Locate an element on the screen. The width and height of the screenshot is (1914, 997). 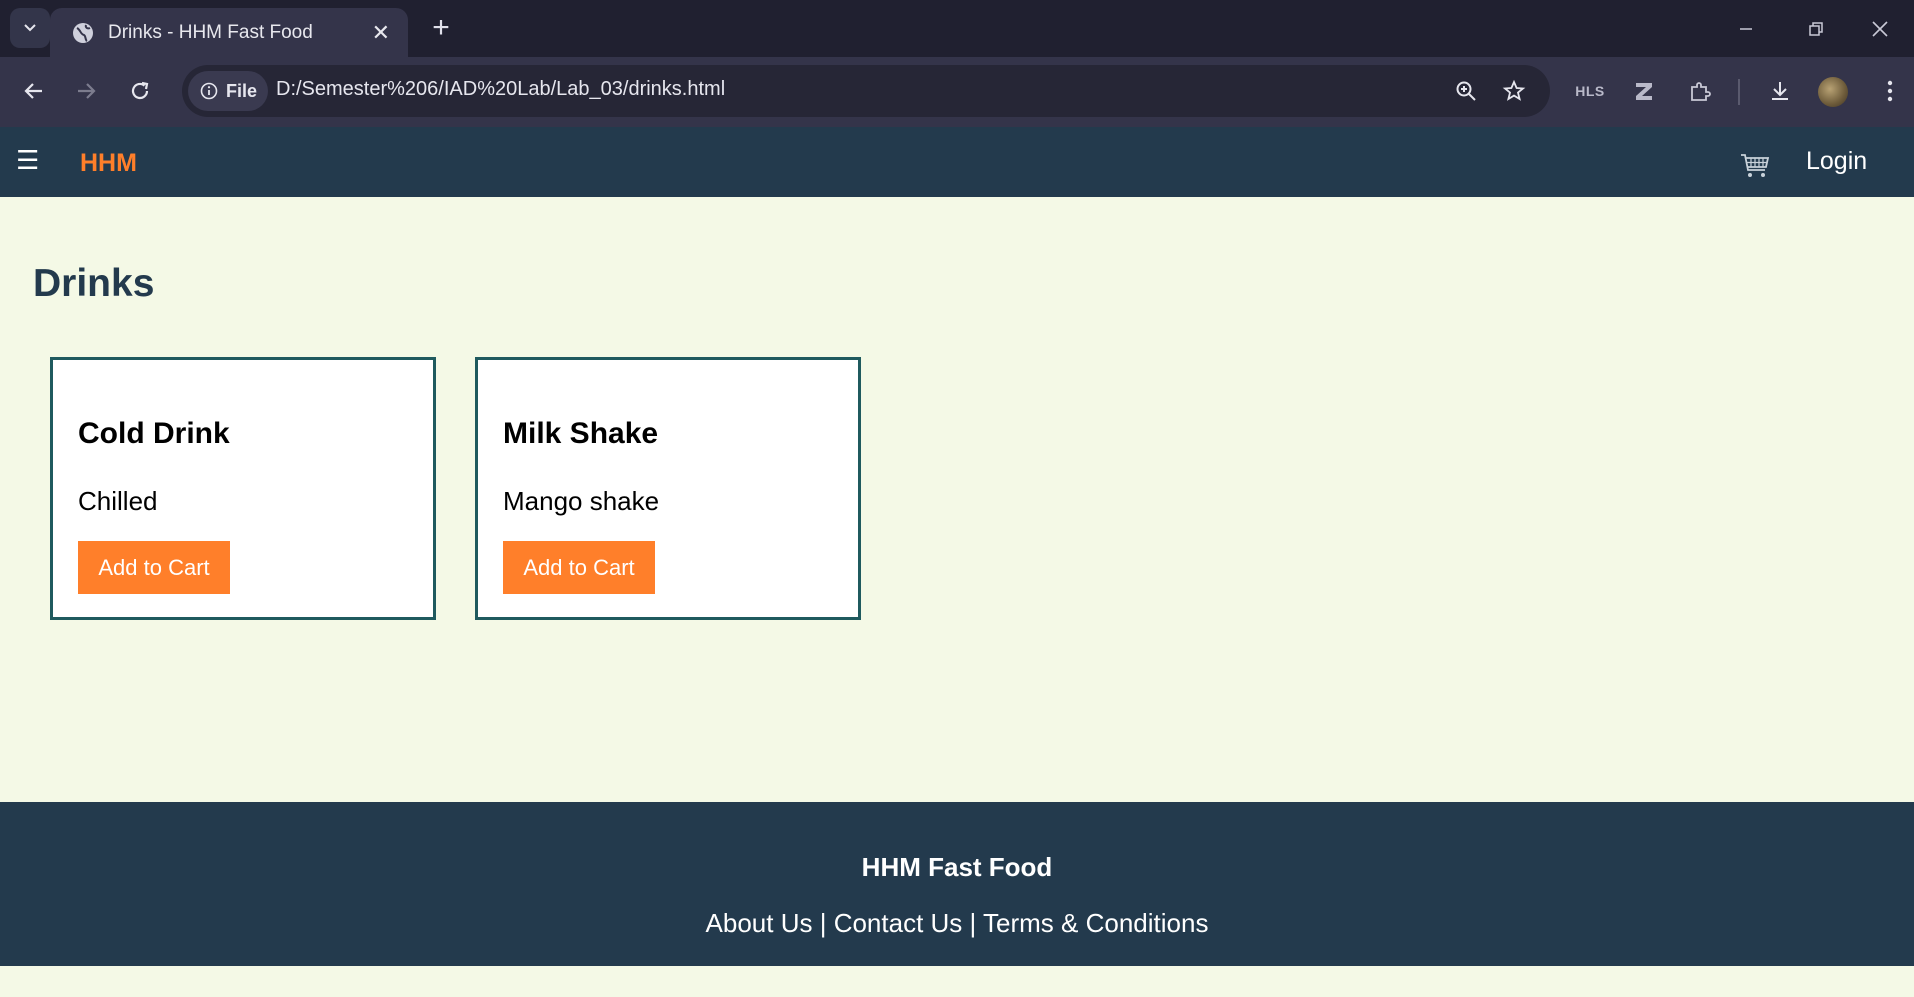
restore-window-button is located at coordinates (1816, 28).